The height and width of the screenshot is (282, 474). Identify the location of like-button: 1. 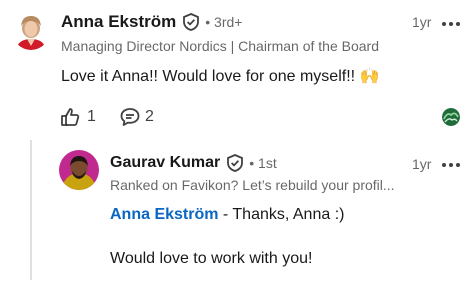
(77, 117).